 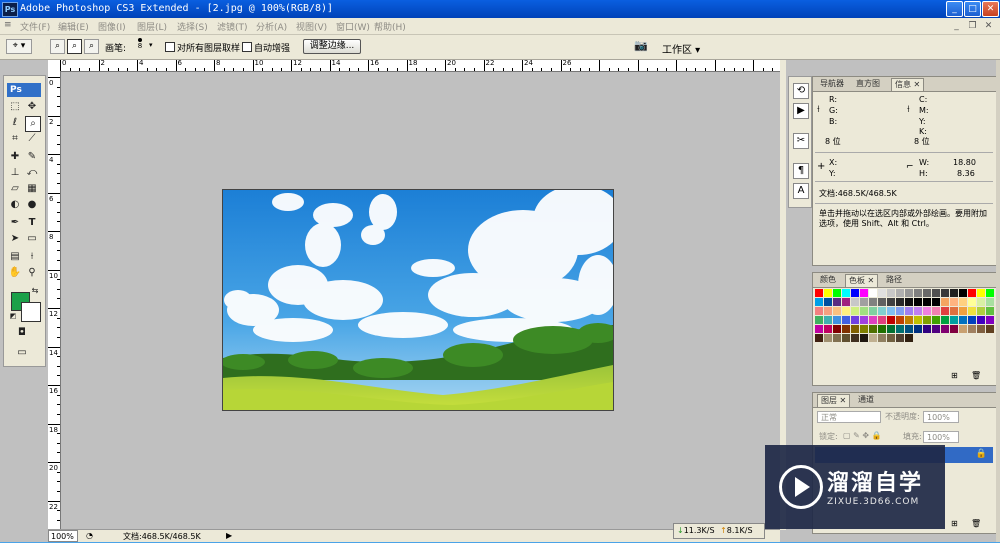 I want to click on brush-dropdown-icon: ▾, so click(x=151, y=45).